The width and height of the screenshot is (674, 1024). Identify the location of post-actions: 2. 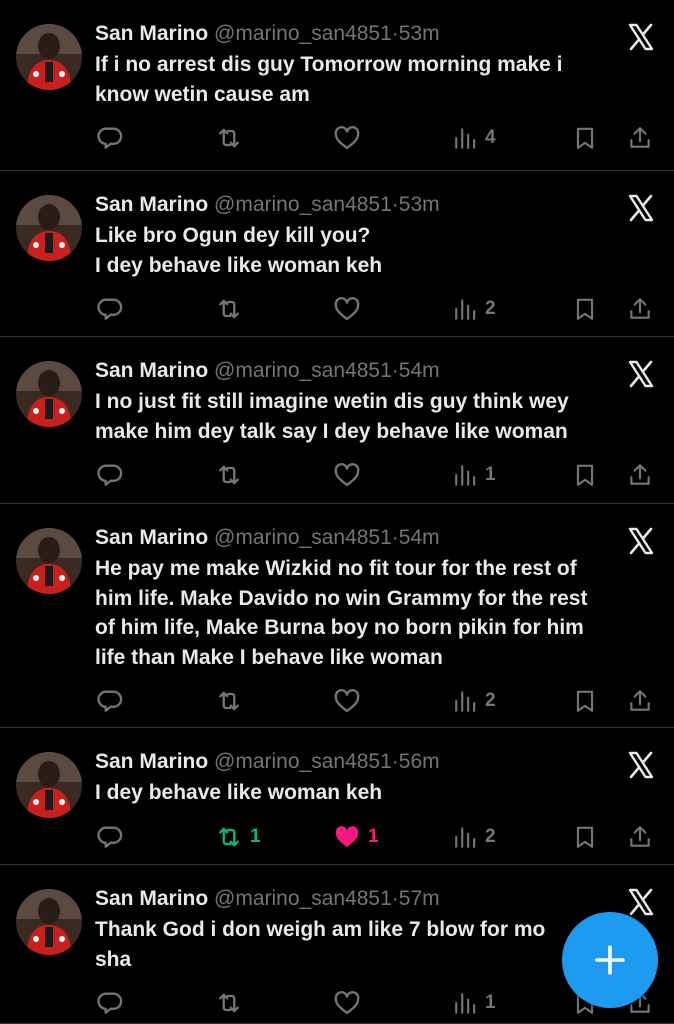
(337, 309).